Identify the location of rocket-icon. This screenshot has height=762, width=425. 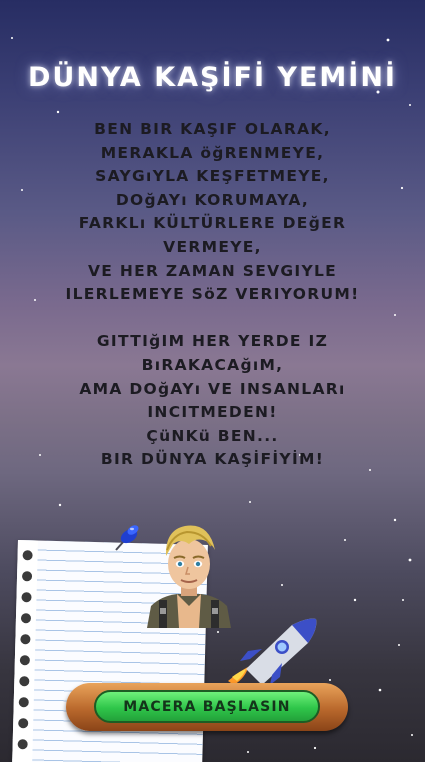
(272, 651).